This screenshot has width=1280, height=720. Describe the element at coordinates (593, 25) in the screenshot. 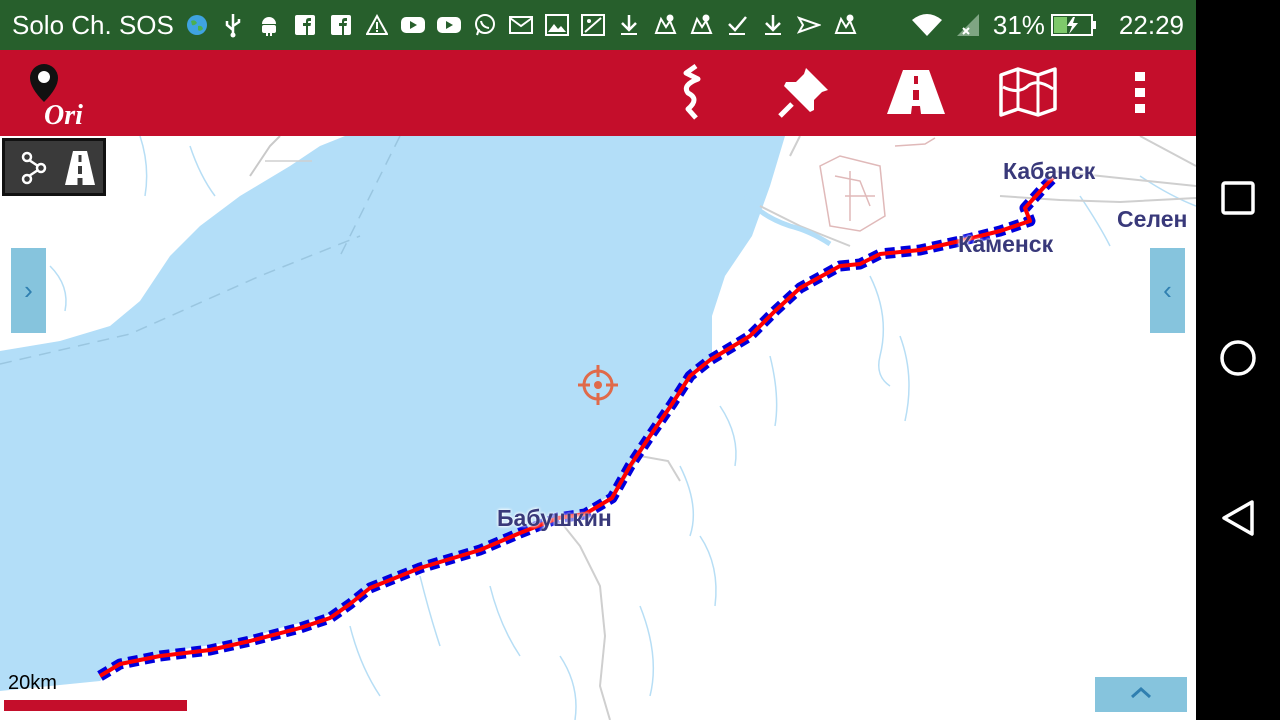

I see `image-icon` at that location.